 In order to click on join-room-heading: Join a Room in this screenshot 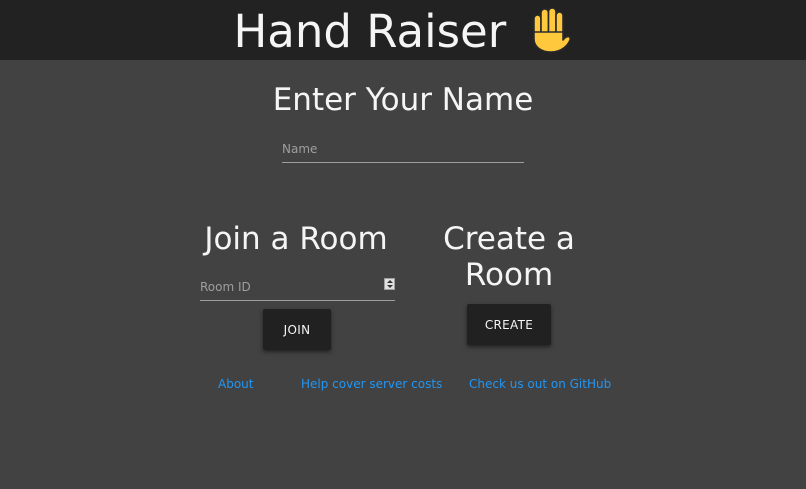, I will do `click(296, 239)`.